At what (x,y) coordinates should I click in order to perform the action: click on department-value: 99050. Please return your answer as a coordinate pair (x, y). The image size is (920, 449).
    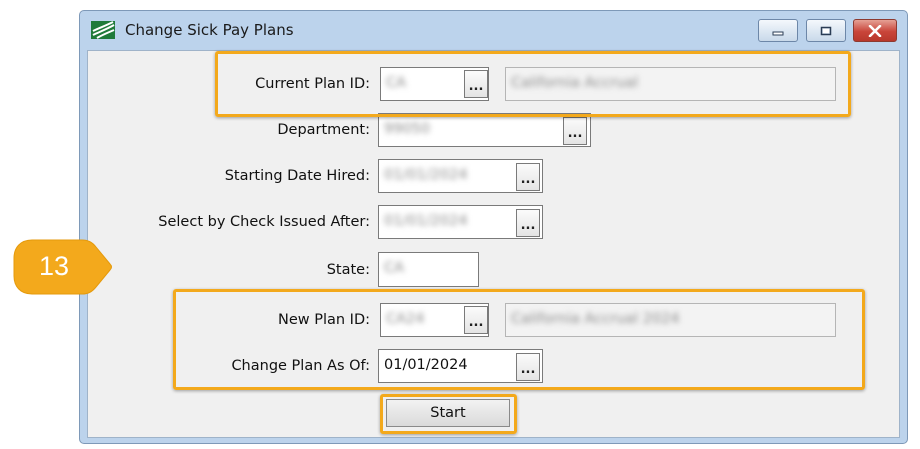
    Looking at the image, I should click on (407, 129).